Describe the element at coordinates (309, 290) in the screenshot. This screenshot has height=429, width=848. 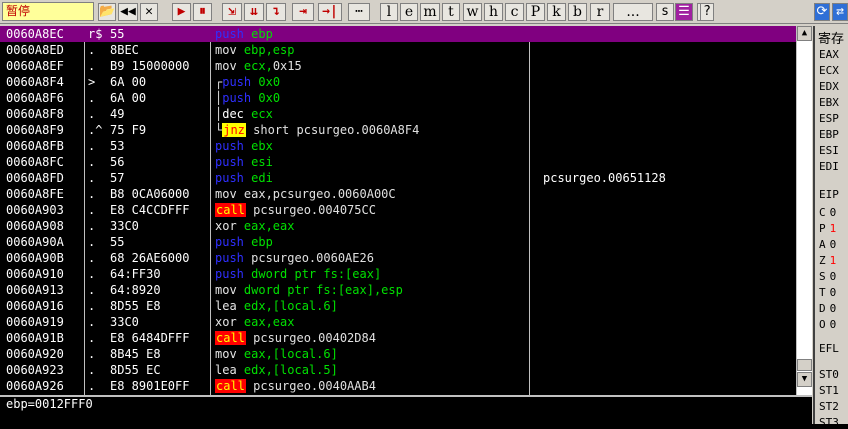
I see `row-disassembly: mov dword ptr fs:[eax],esp` at that location.